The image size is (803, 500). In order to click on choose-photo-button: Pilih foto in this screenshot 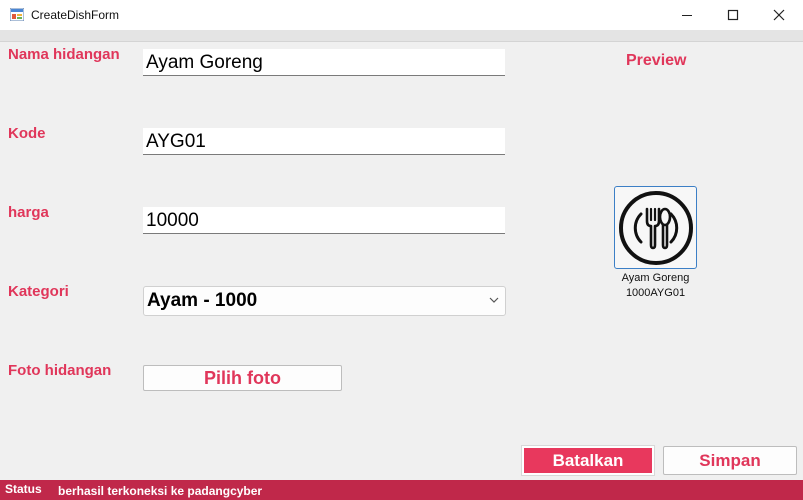, I will do `click(242, 378)`.